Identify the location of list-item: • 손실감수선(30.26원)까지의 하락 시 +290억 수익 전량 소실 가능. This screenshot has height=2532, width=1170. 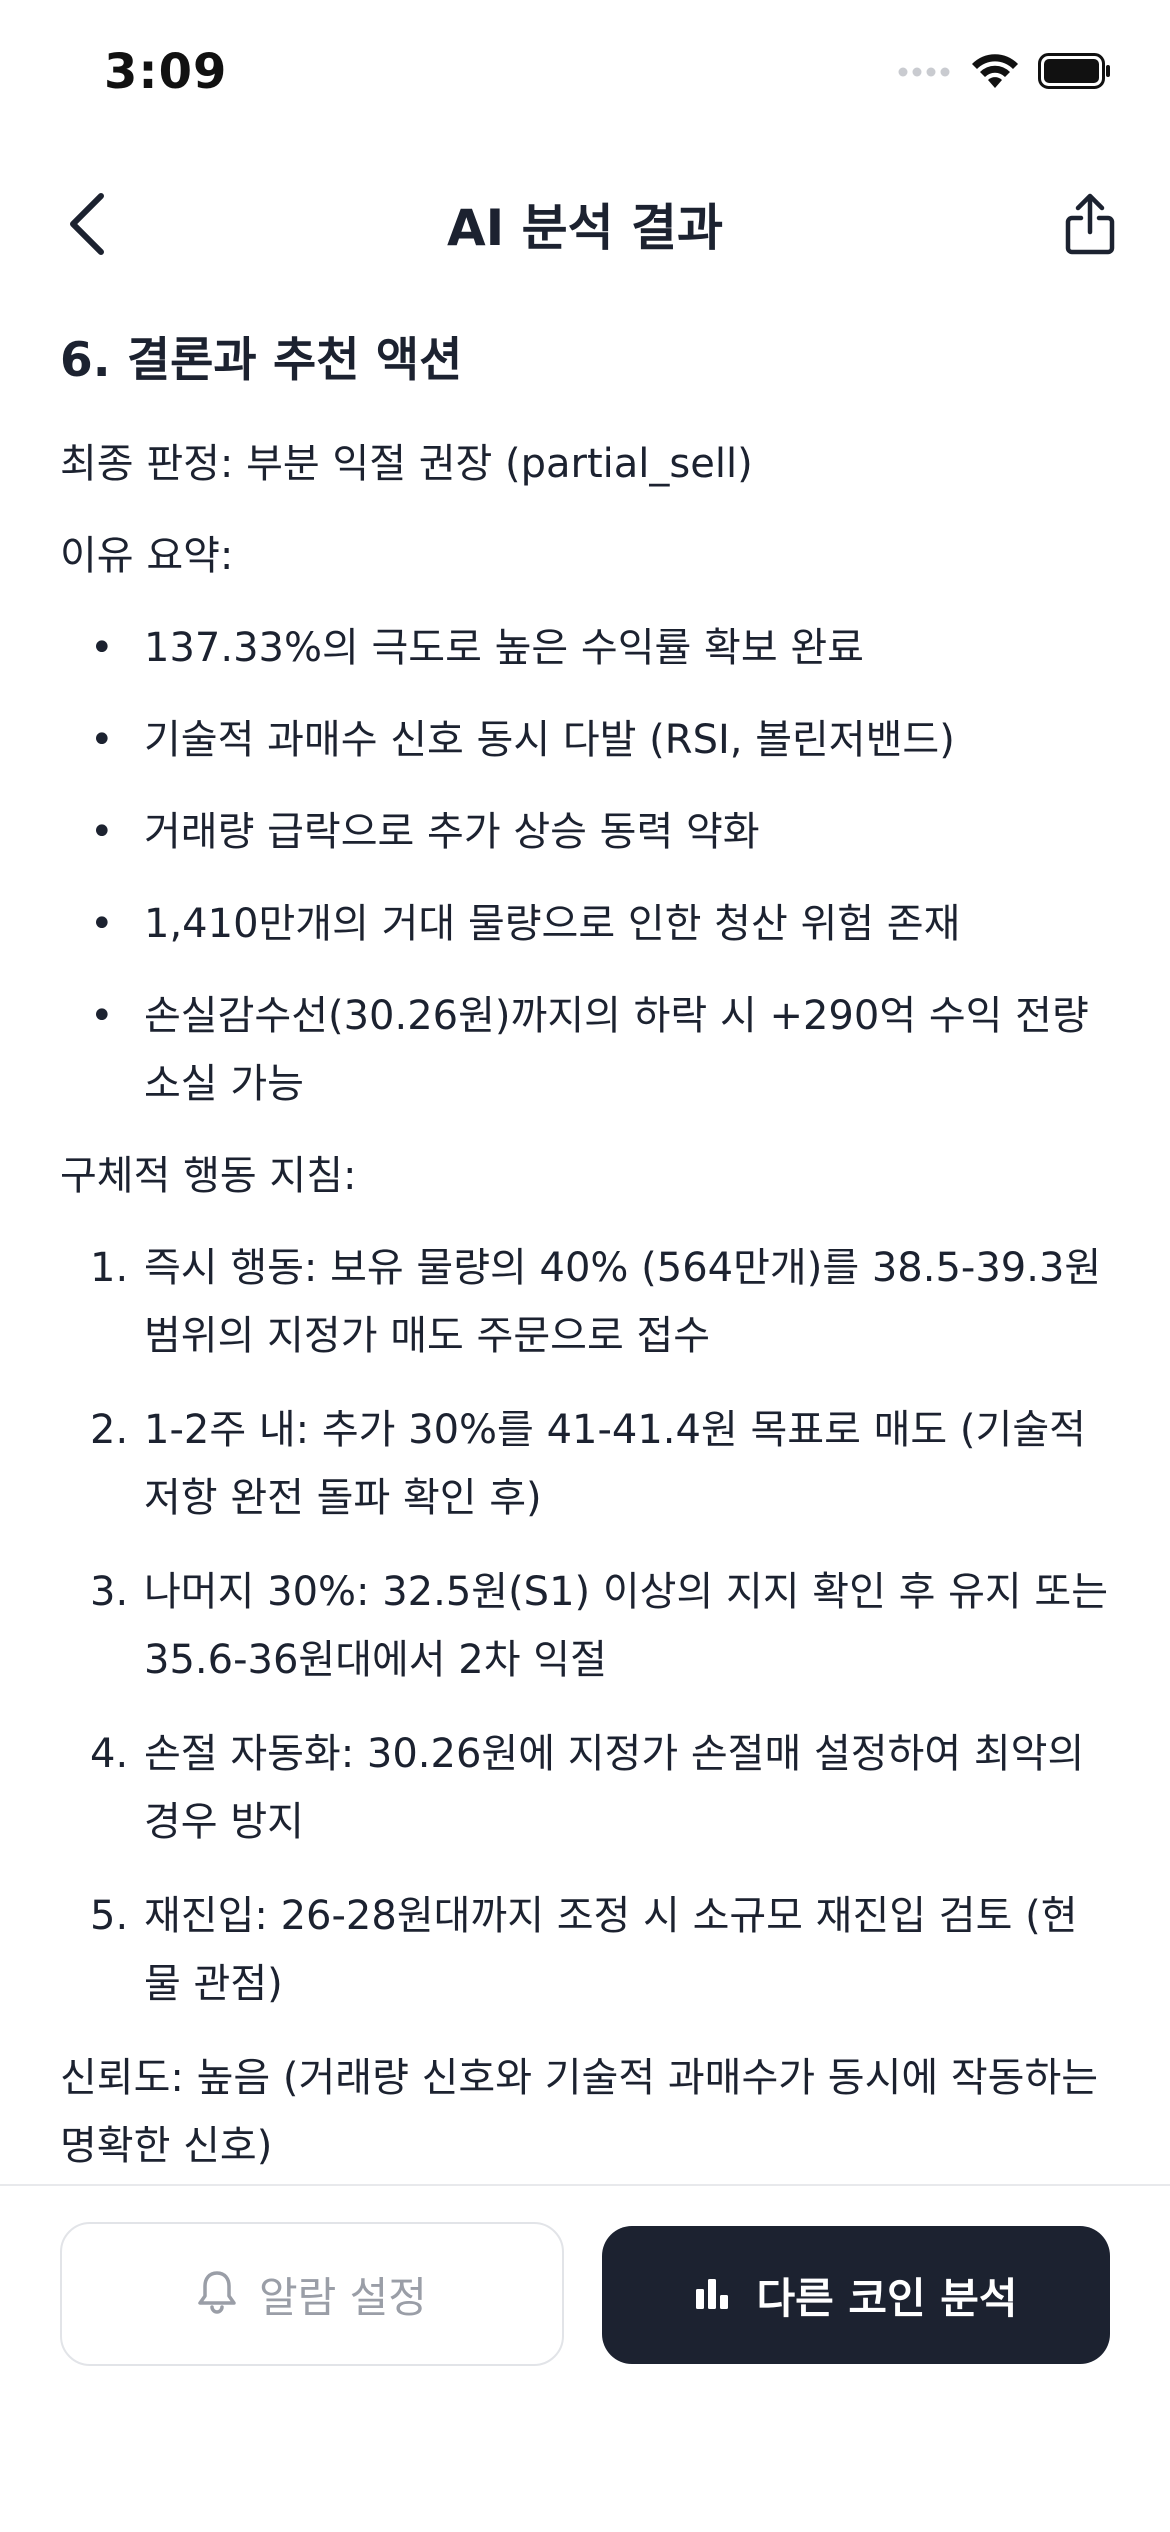
(589, 1050).